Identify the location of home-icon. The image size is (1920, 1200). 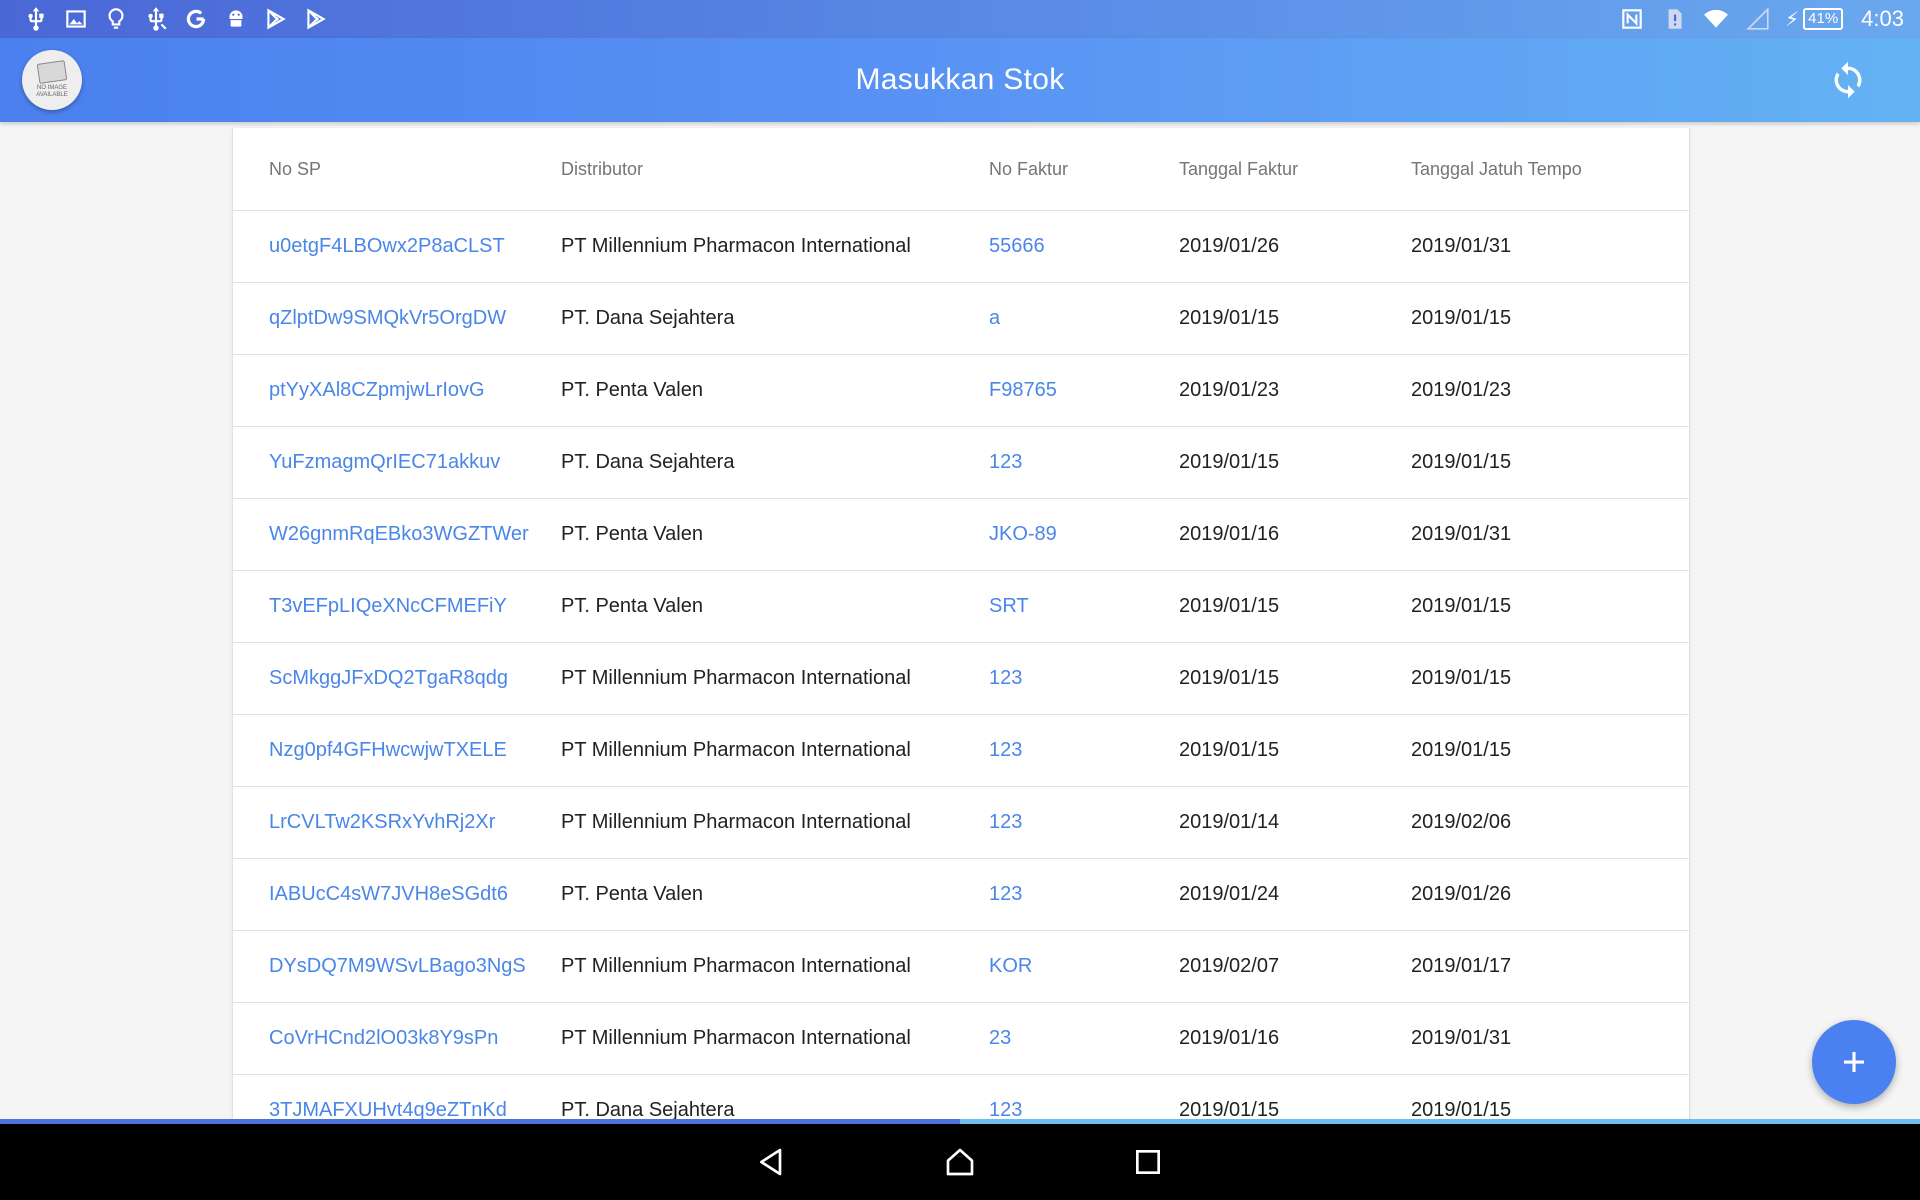
(960, 1162).